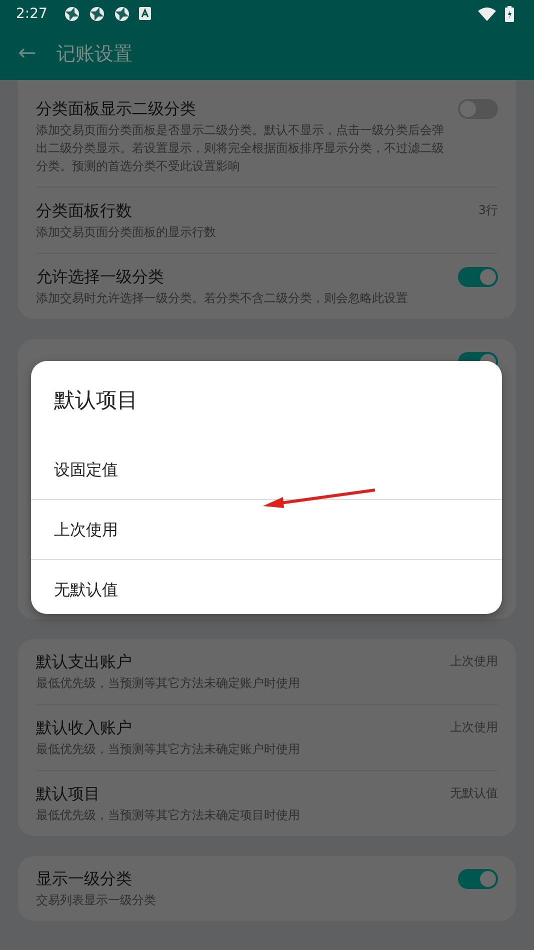  What do you see at coordinates (84, 879) in the screenshot?
I see `setting-title: 显示一级分类` at bounding box center [84, 879].